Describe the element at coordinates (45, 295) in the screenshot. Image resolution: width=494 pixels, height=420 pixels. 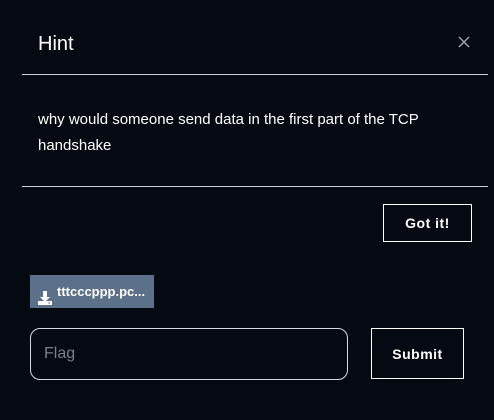
I see `download-icon` at that location.